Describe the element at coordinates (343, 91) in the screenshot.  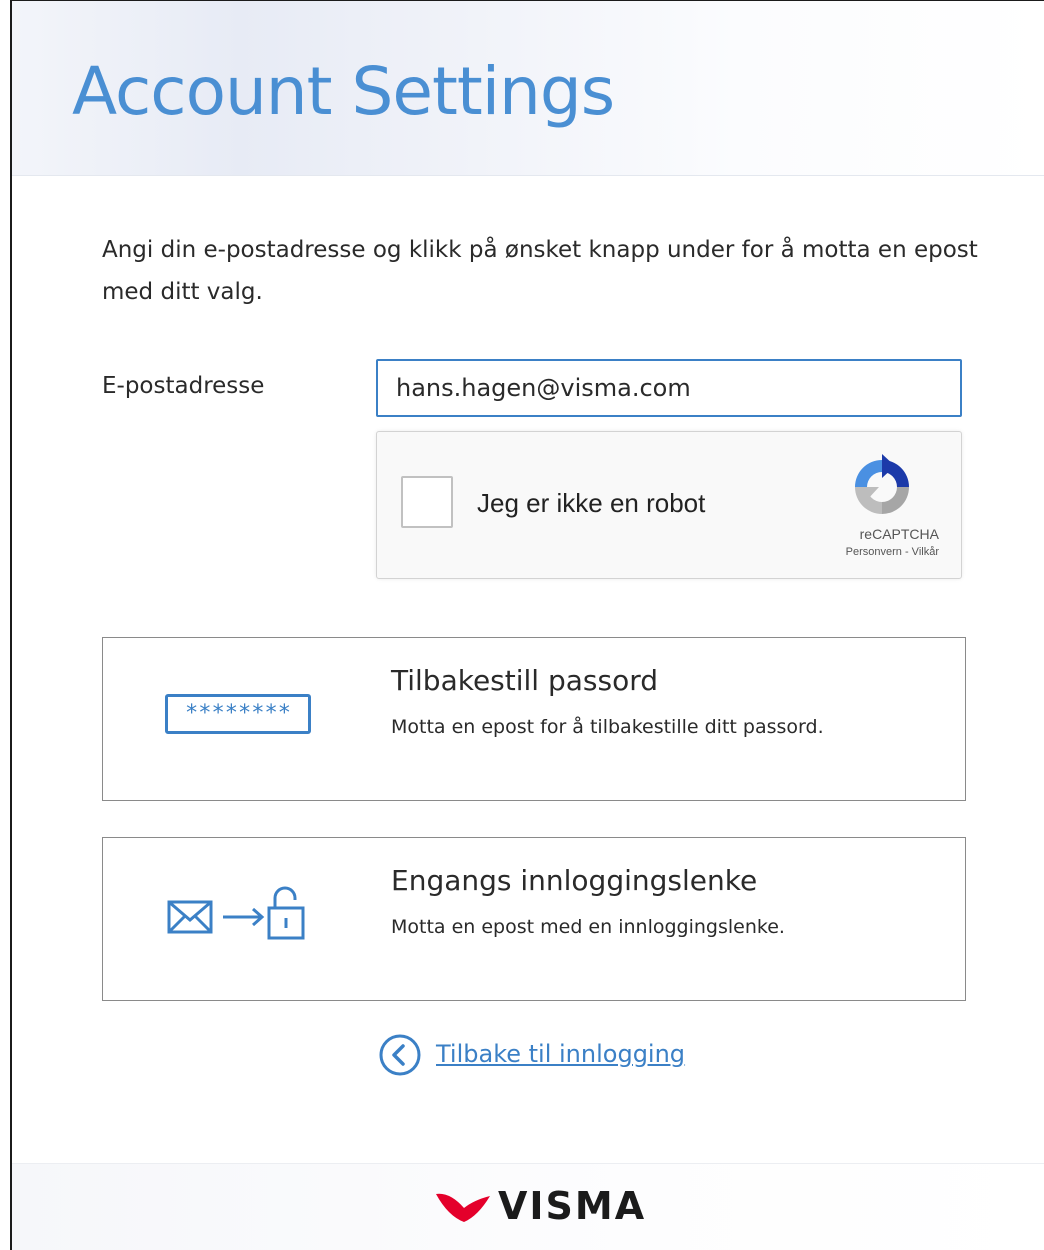
I see `page-title: Account Settings` at that location.